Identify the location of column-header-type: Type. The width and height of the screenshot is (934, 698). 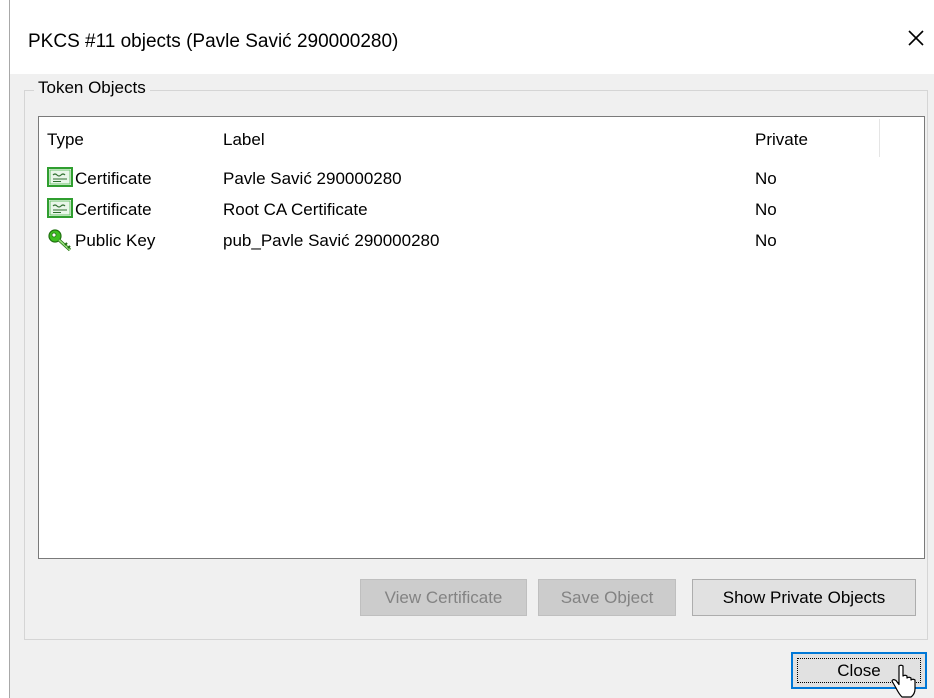
(127, 139).